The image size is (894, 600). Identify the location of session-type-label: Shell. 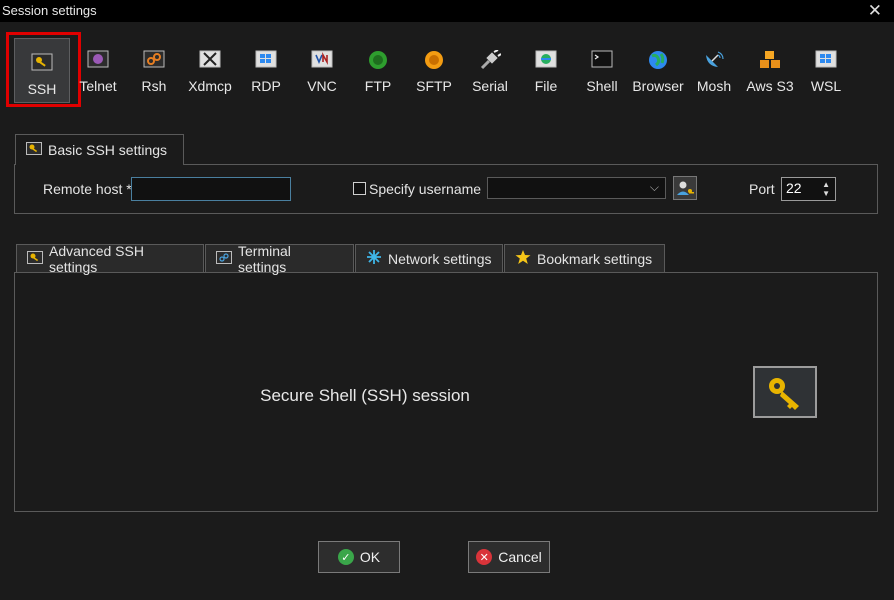
(602, 86).